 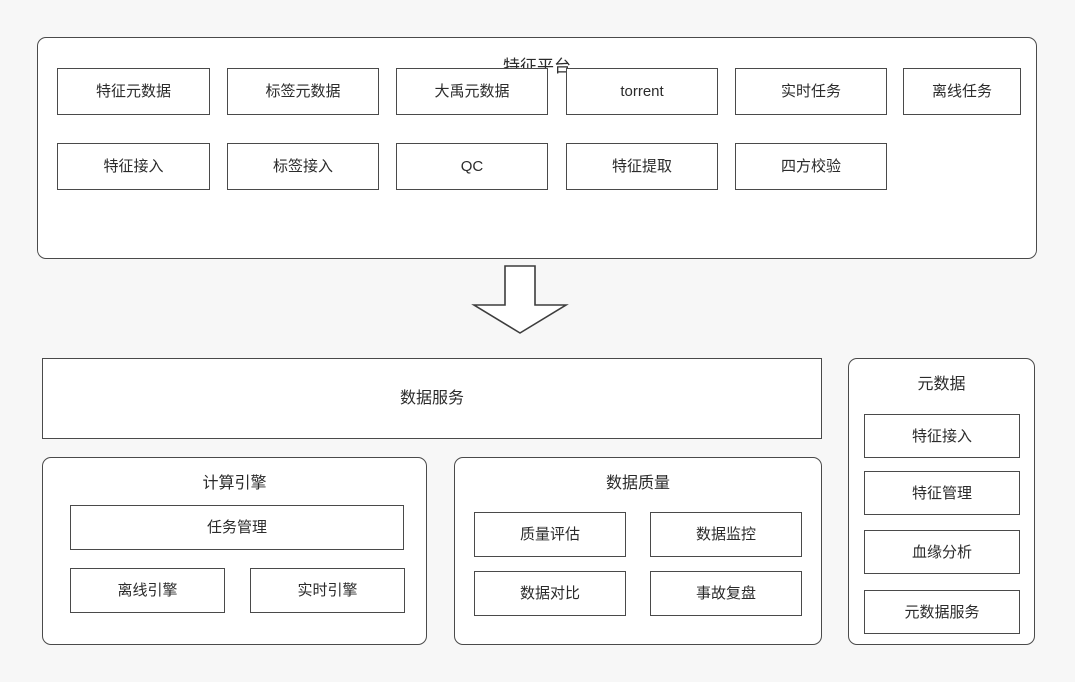 I want to click on platform-item-box-label: 大禹元数据, so click(x=472, y=91).